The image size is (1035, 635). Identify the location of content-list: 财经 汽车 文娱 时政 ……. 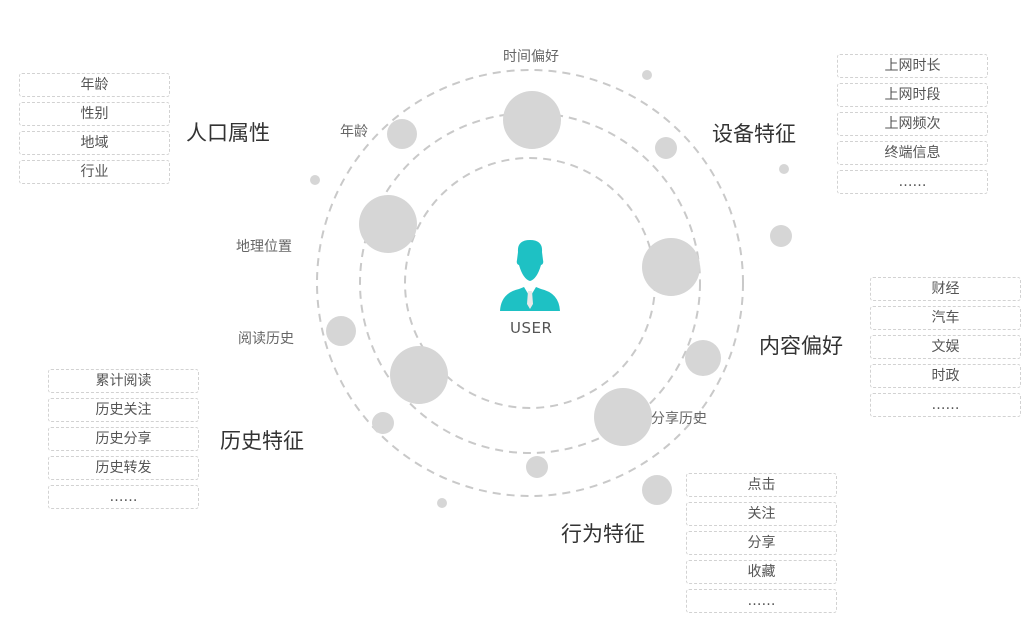
(945, 349).